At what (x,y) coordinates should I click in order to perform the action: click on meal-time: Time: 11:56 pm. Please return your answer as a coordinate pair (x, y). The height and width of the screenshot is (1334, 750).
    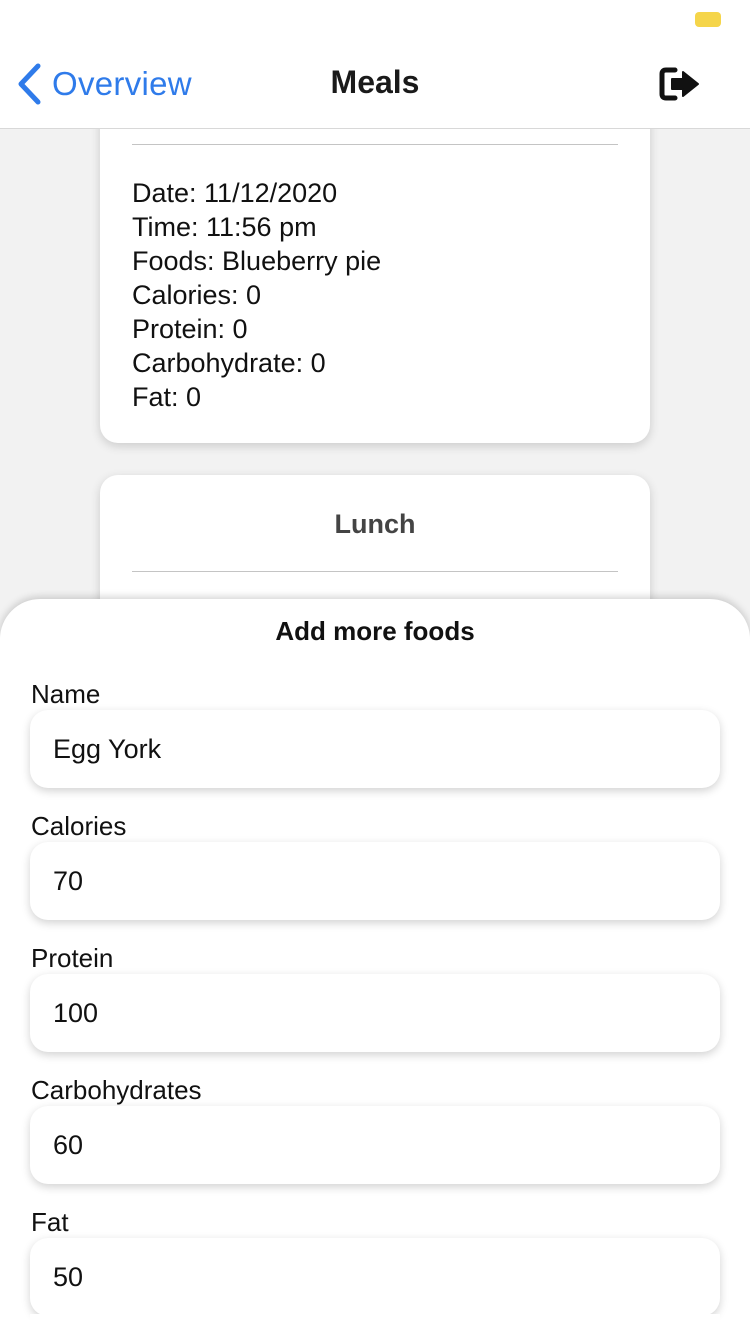
    Looking at the image, I should click on (224, 227).